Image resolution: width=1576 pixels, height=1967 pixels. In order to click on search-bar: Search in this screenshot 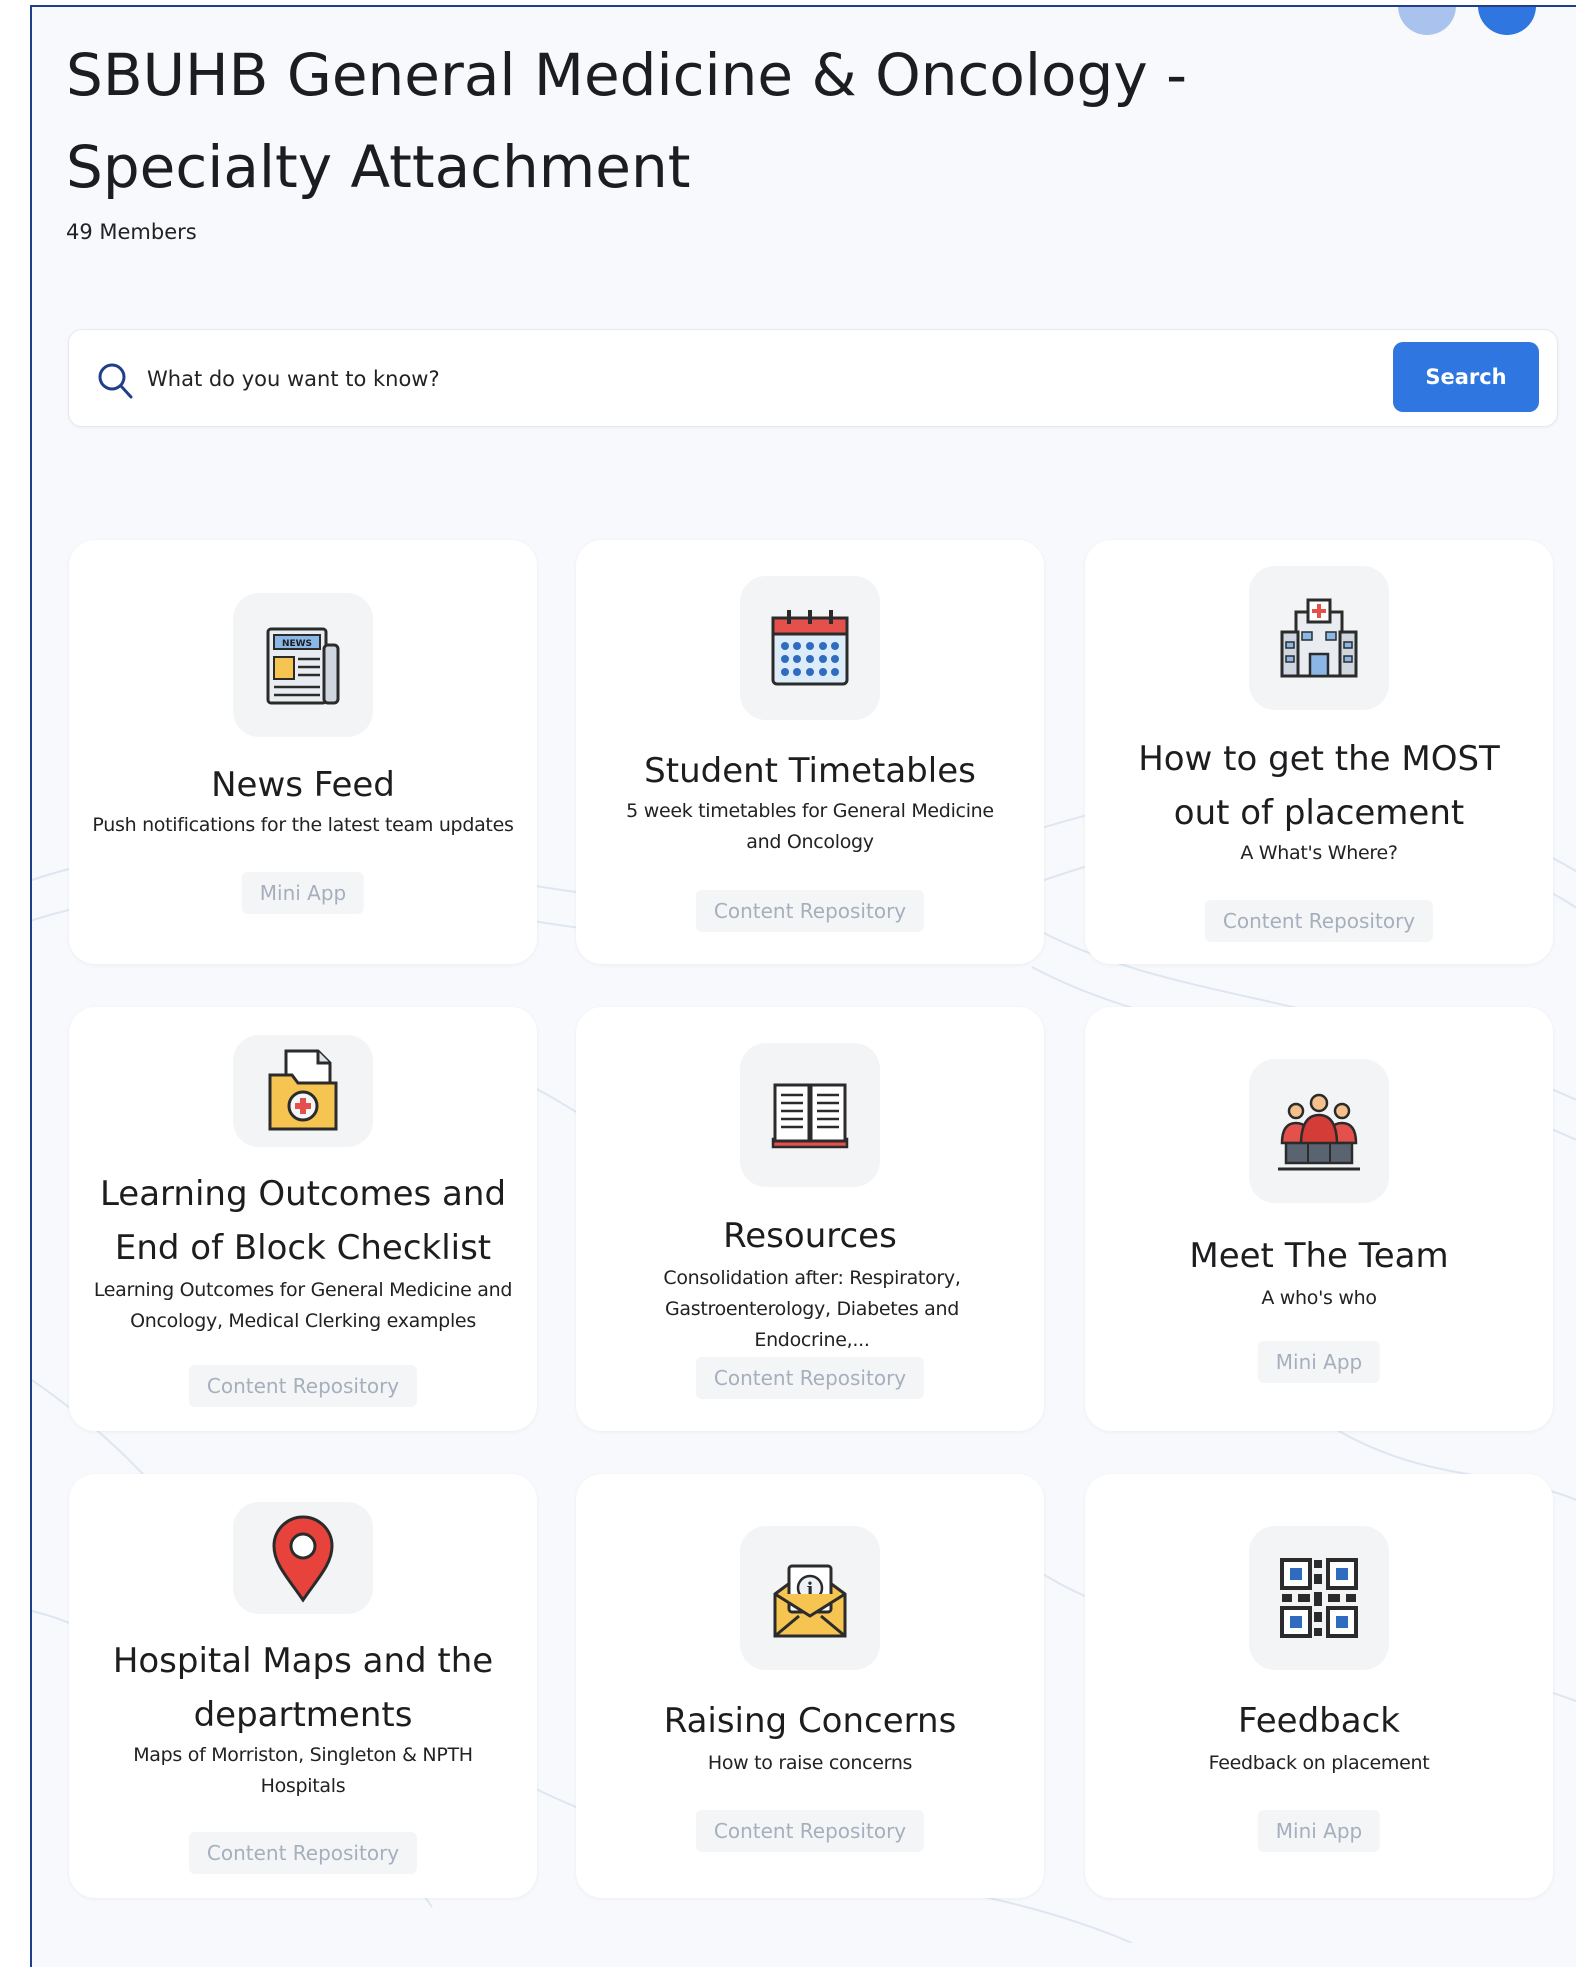, I will do `click(813, 378)`.